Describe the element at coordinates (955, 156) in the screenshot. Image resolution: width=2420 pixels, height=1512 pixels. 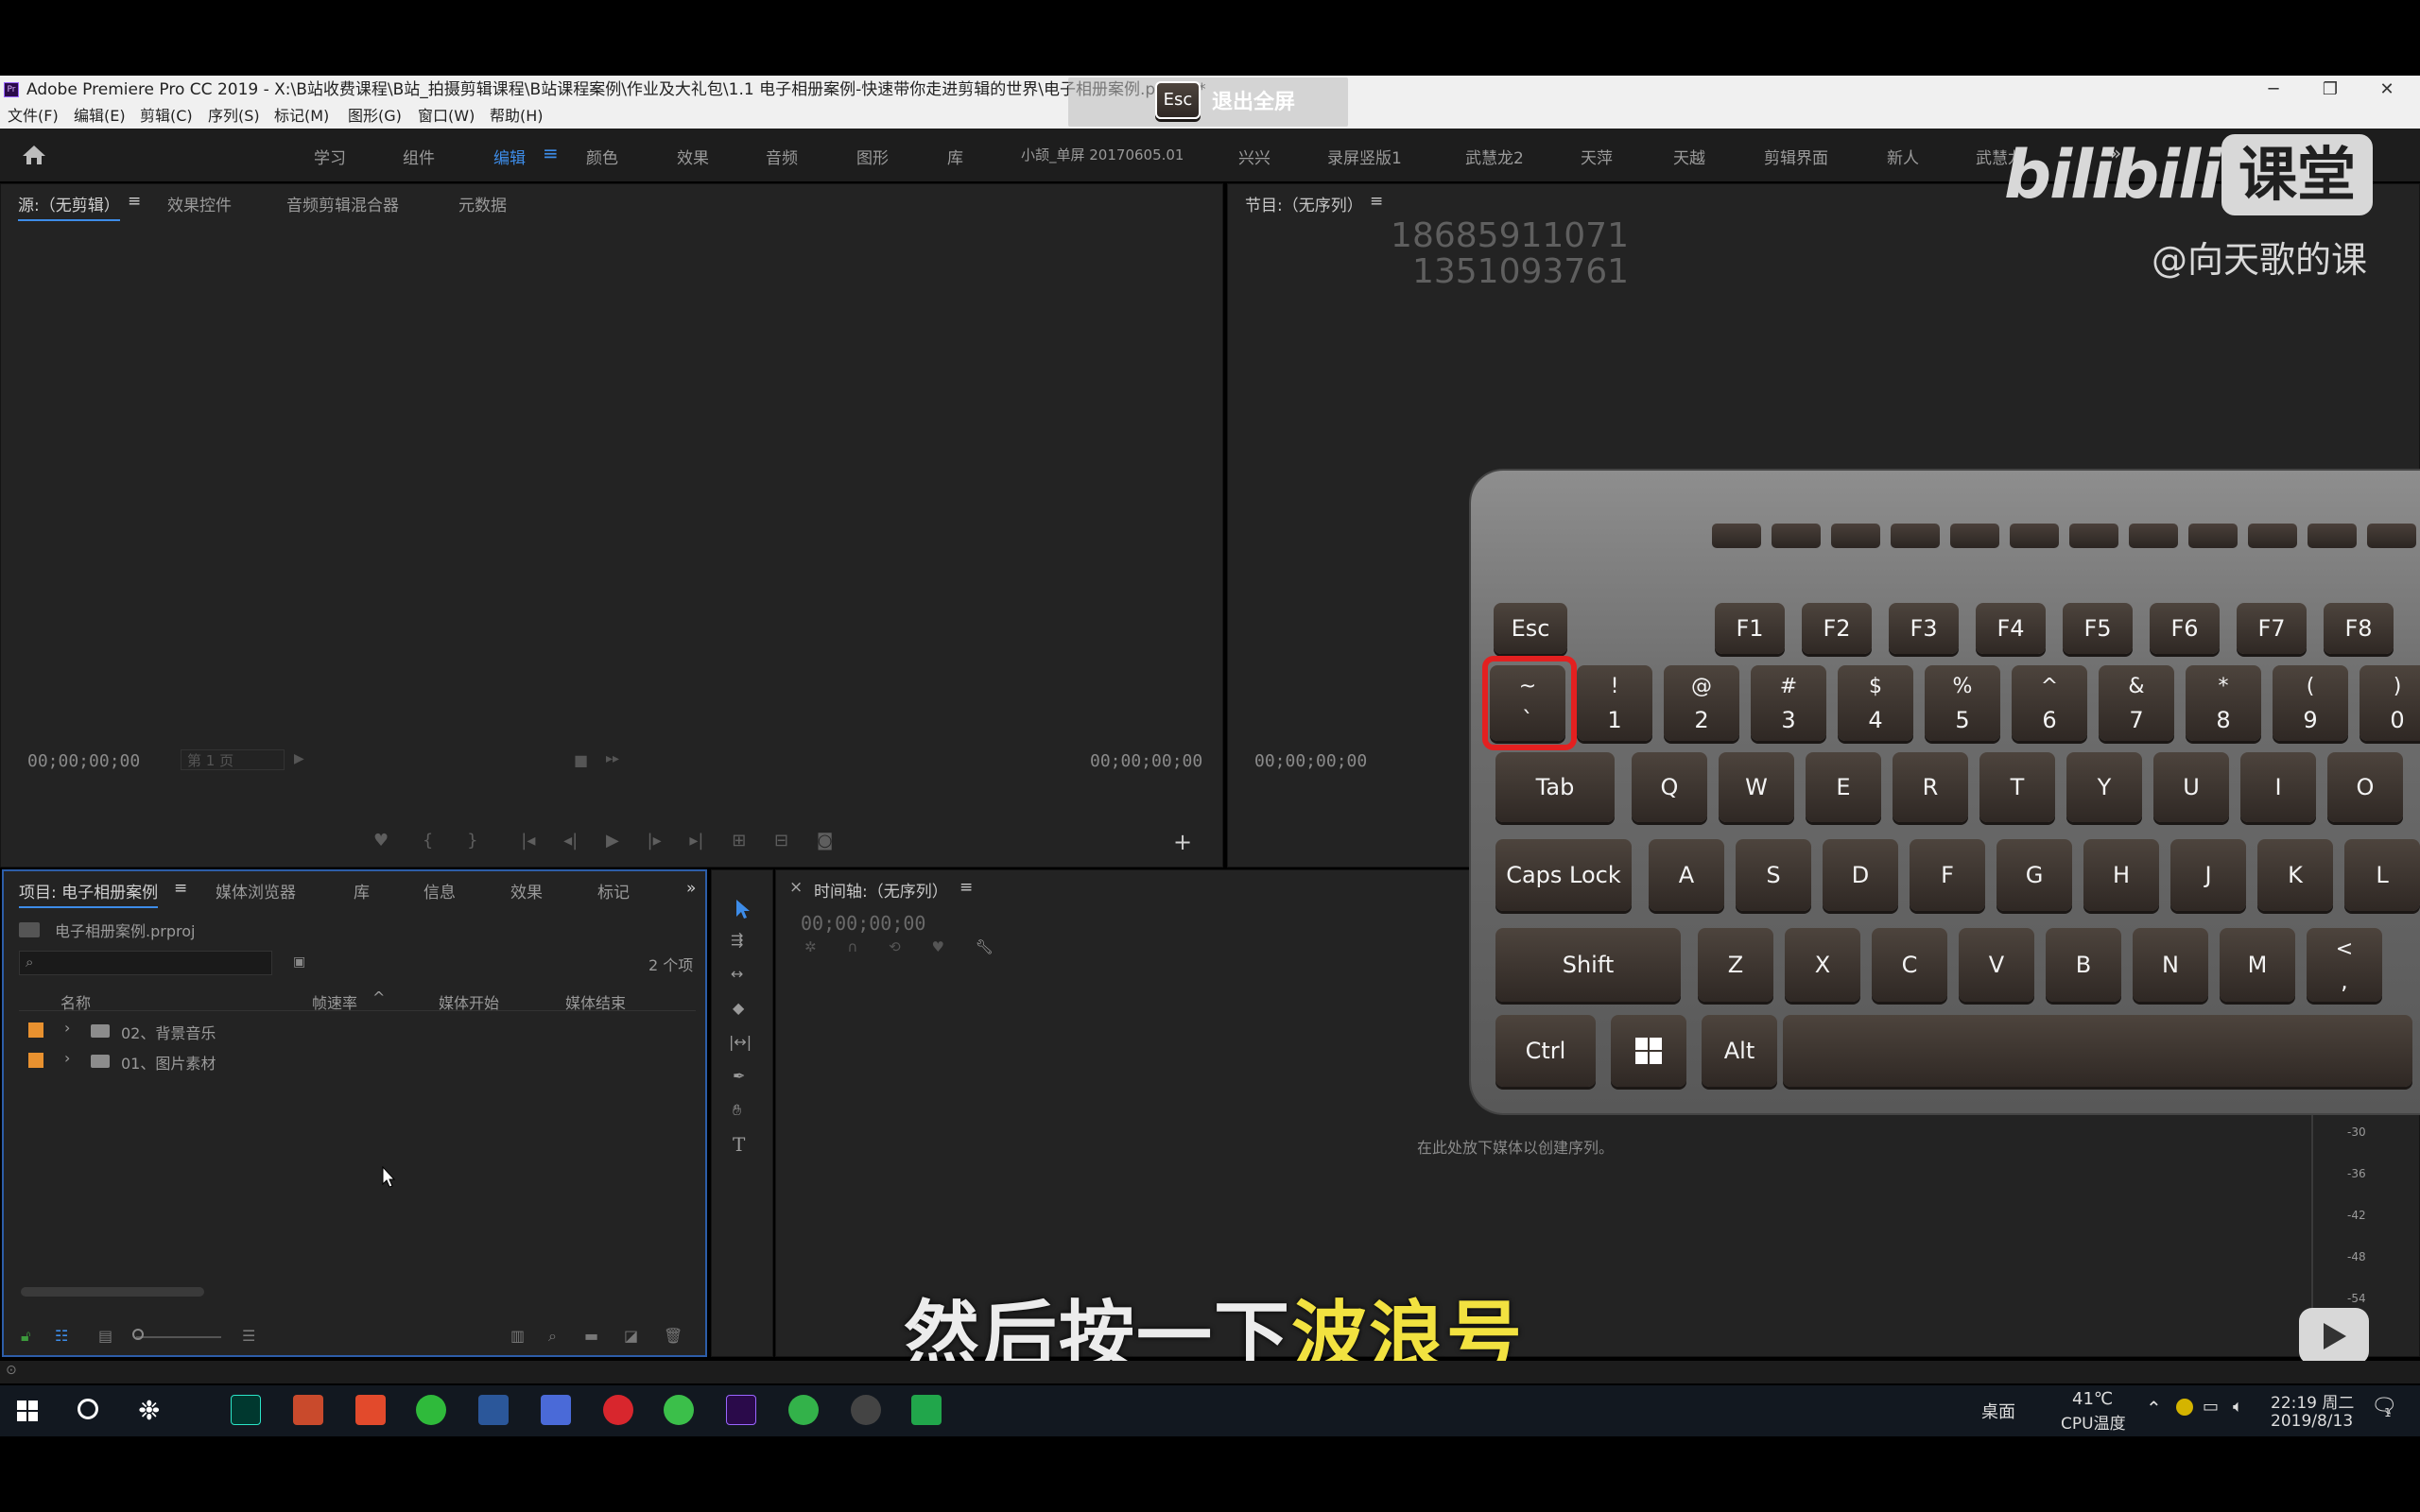
I see `workspace-tab: 库` at that location.